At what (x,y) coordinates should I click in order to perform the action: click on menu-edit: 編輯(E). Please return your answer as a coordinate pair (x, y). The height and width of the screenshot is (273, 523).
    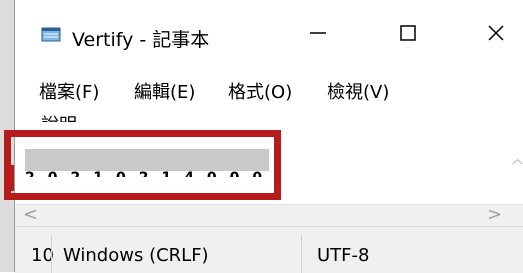
    Looking at the image, I should click on (164, 91).